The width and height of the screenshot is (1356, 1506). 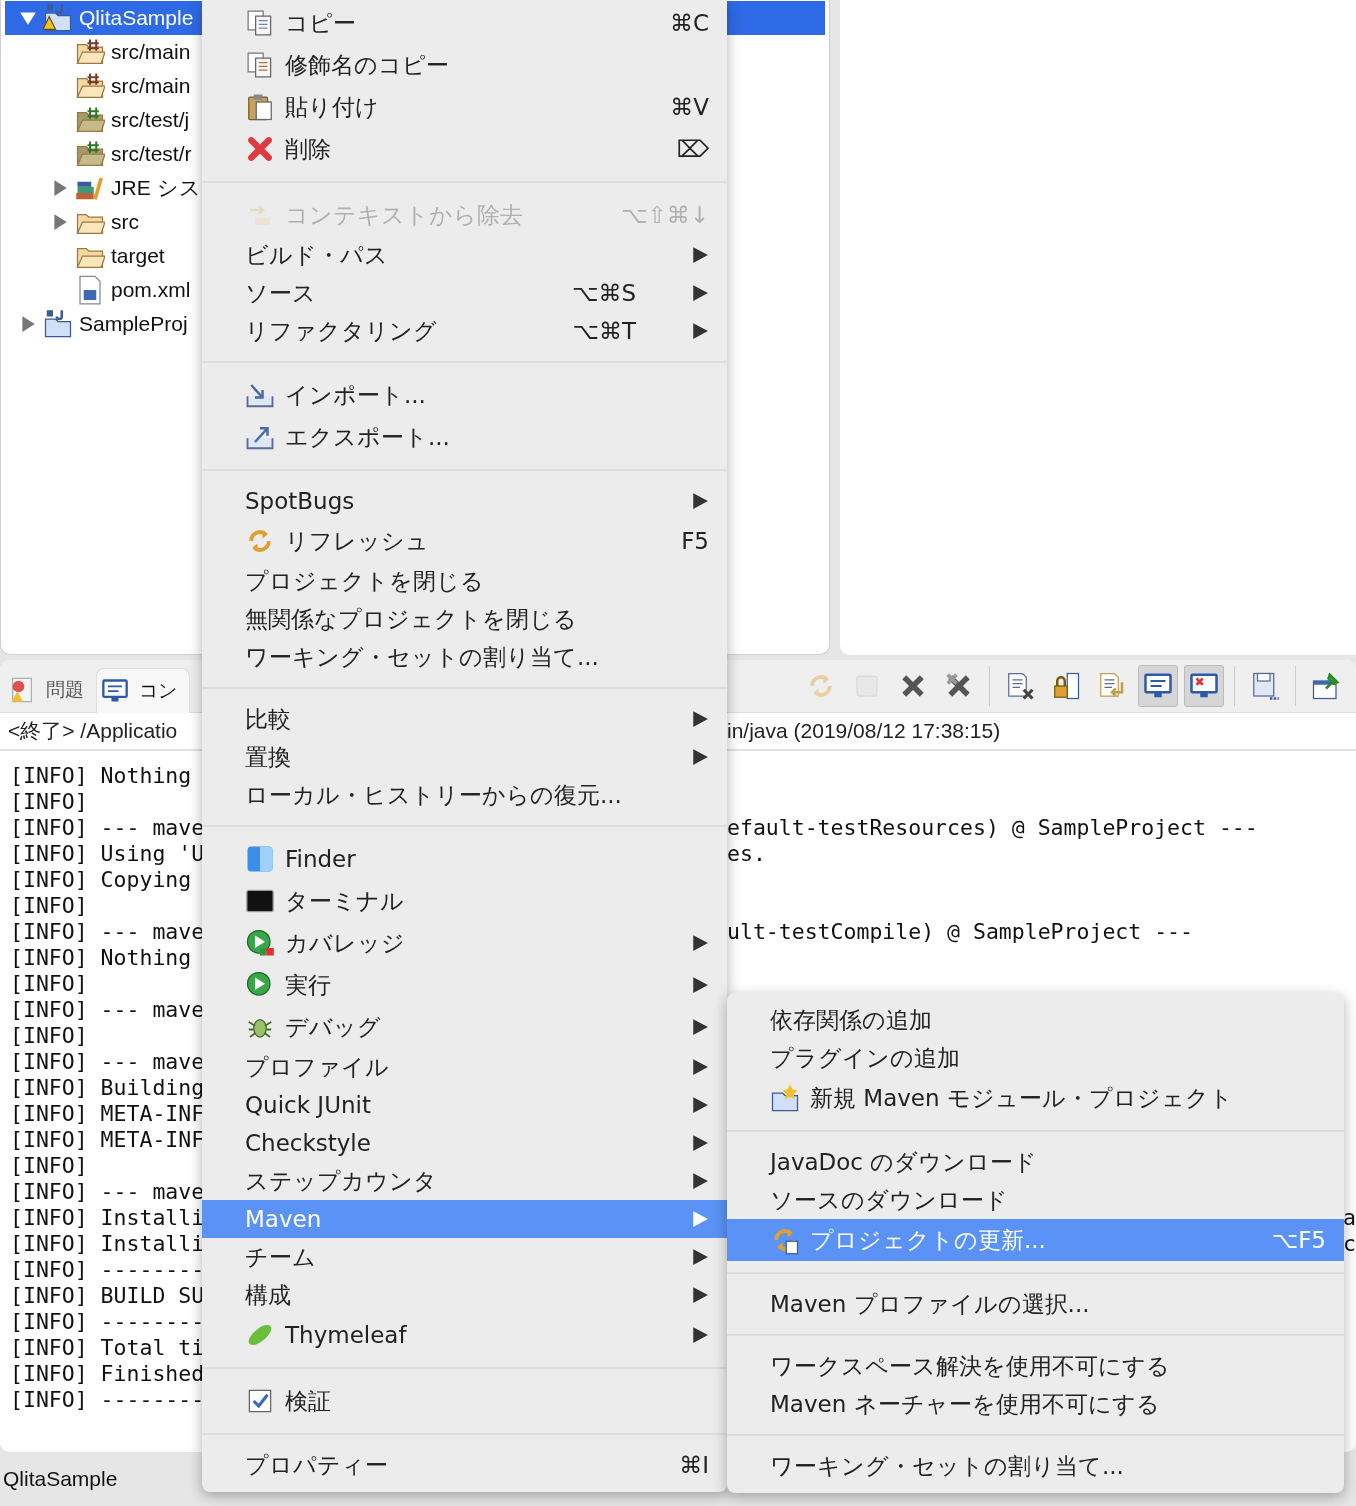 I want to click on console-line: [INFO] Finished, so click(x=107, y=1373).